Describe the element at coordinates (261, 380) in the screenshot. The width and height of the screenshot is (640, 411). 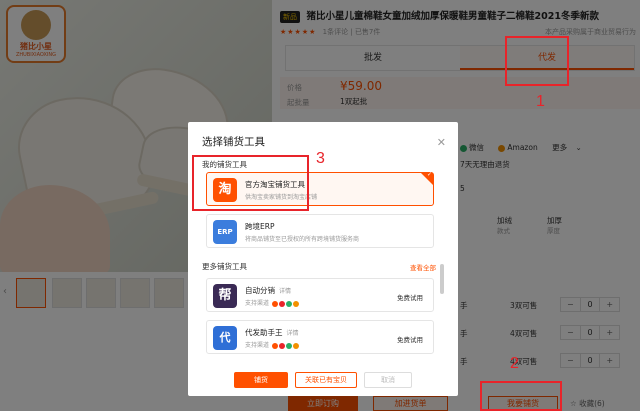
I see `confirm-dropship-button: 铺货` at that location.